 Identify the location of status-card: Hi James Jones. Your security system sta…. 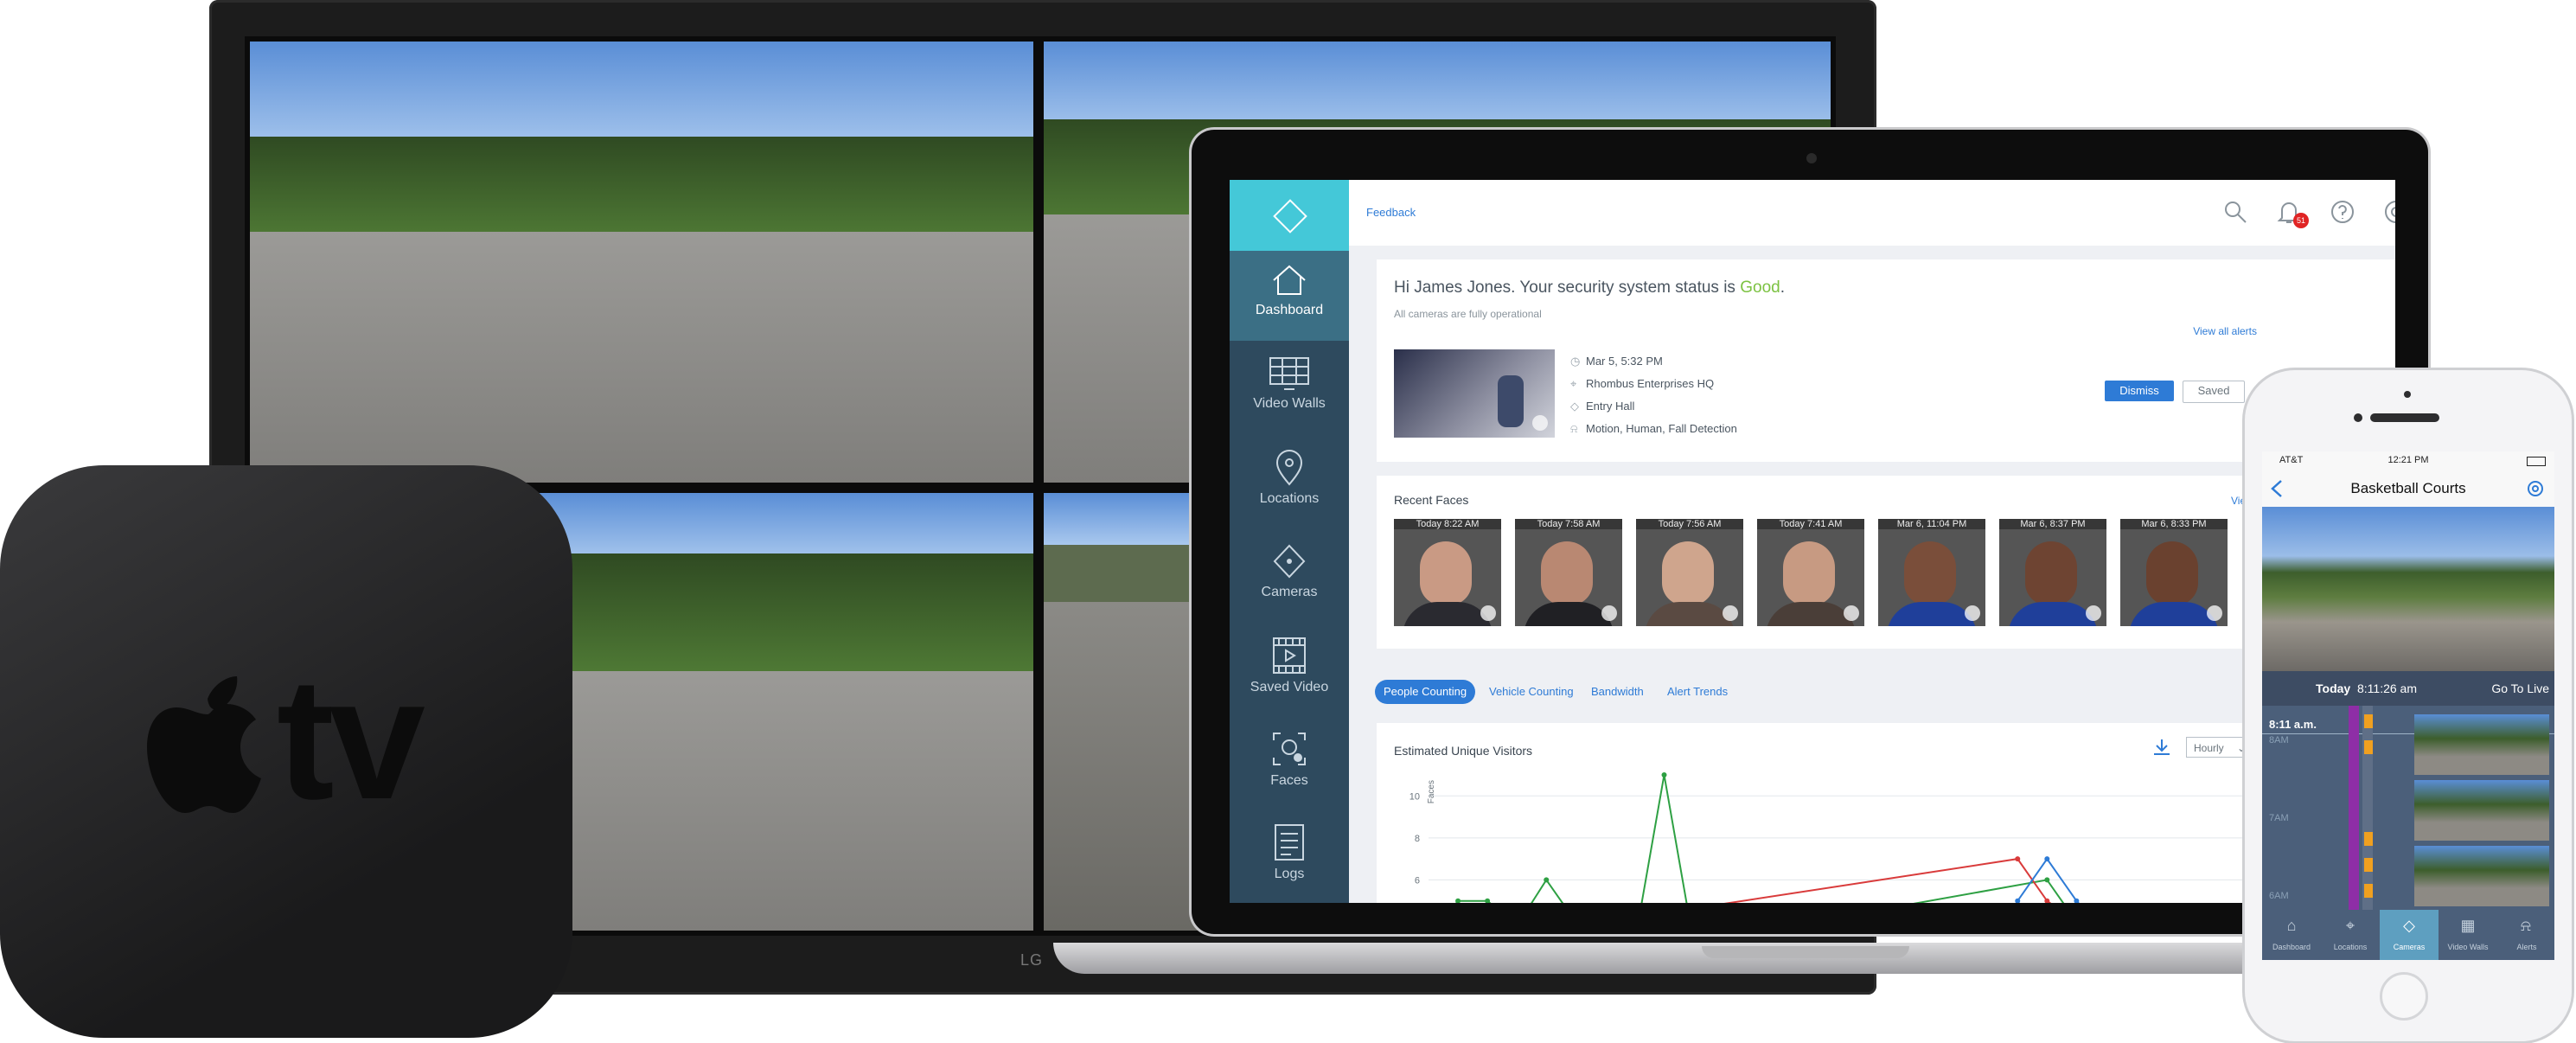
(1886, 360).